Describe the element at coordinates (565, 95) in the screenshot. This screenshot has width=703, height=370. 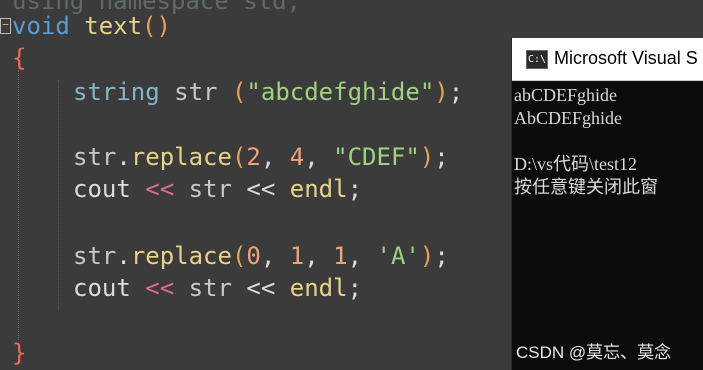
I see `console-line: abCDEFghide` at that location.